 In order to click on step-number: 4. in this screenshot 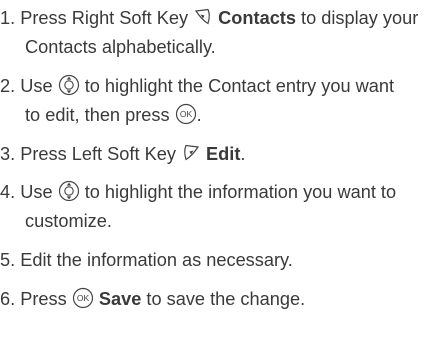, I will do `click(8, 192)`.